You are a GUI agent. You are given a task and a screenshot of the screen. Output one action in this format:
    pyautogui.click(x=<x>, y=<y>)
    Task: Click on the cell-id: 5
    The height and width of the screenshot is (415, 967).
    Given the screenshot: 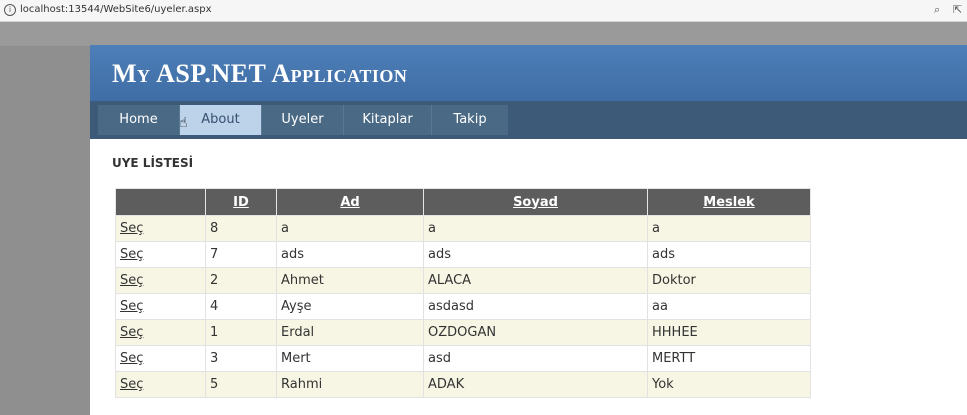 What is the action you would take?
    pyautogui.click(x=241, y=384)
    